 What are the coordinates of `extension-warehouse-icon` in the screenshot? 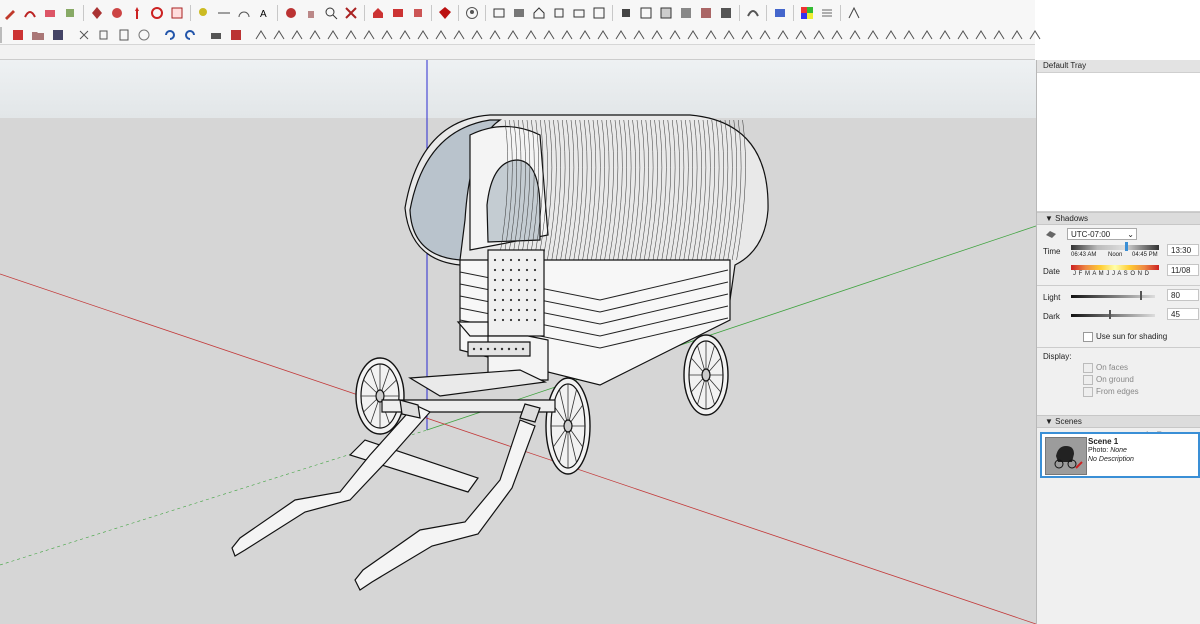 It's located at (398, 13).